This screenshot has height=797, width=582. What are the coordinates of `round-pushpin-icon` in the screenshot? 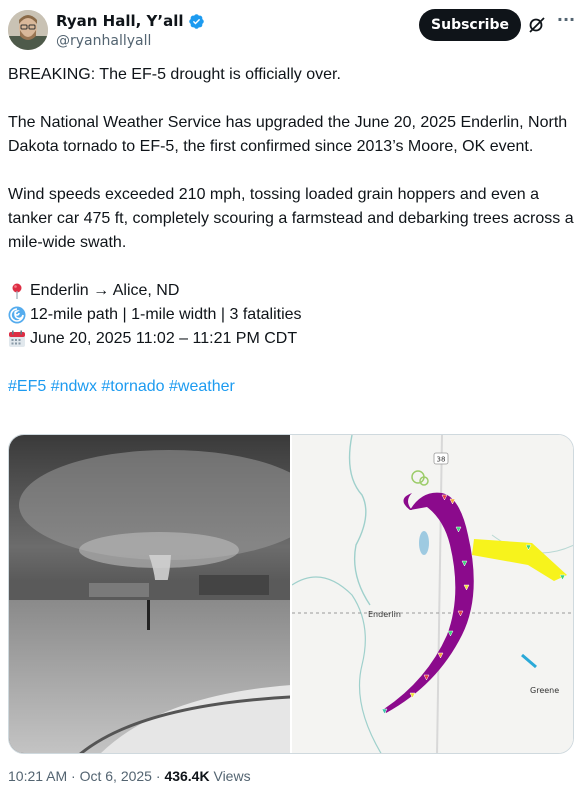 It's located at (17, 291).